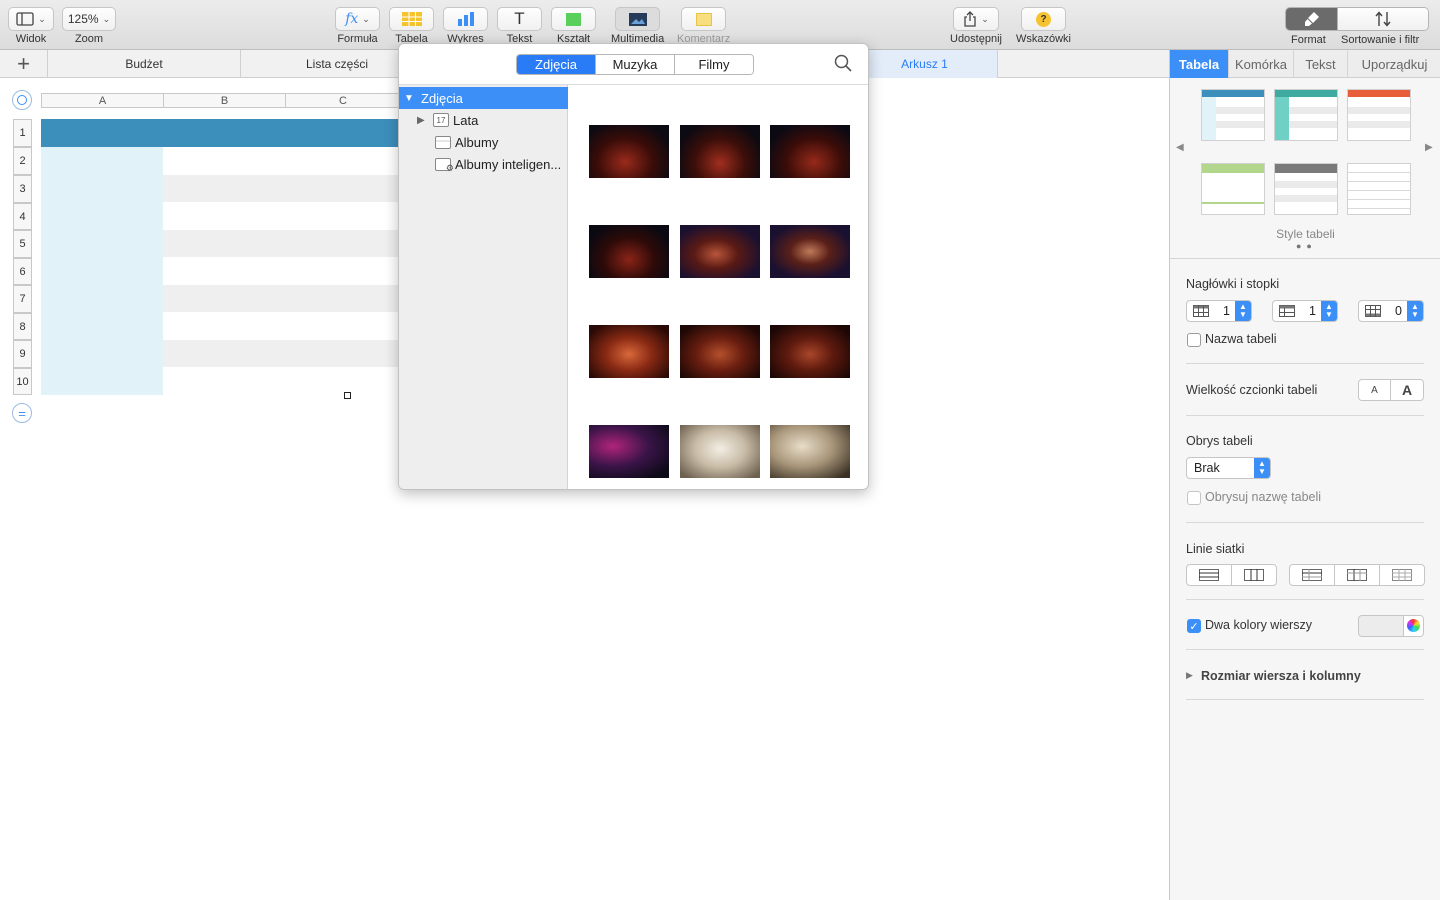  Describe the element at coordinates (483, 98) in the screenshot. I see `sidebar-item-photos-root: ▼ Zdjęcia` at that location.